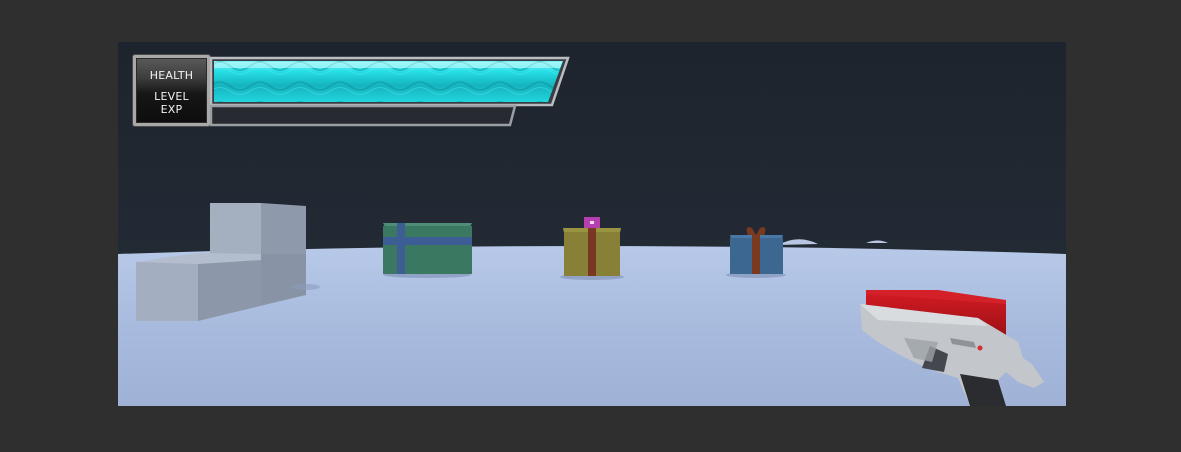  Describe the element at coordinates (171, 109) in the screenshot. I see `exp-label: EXP` at that location.